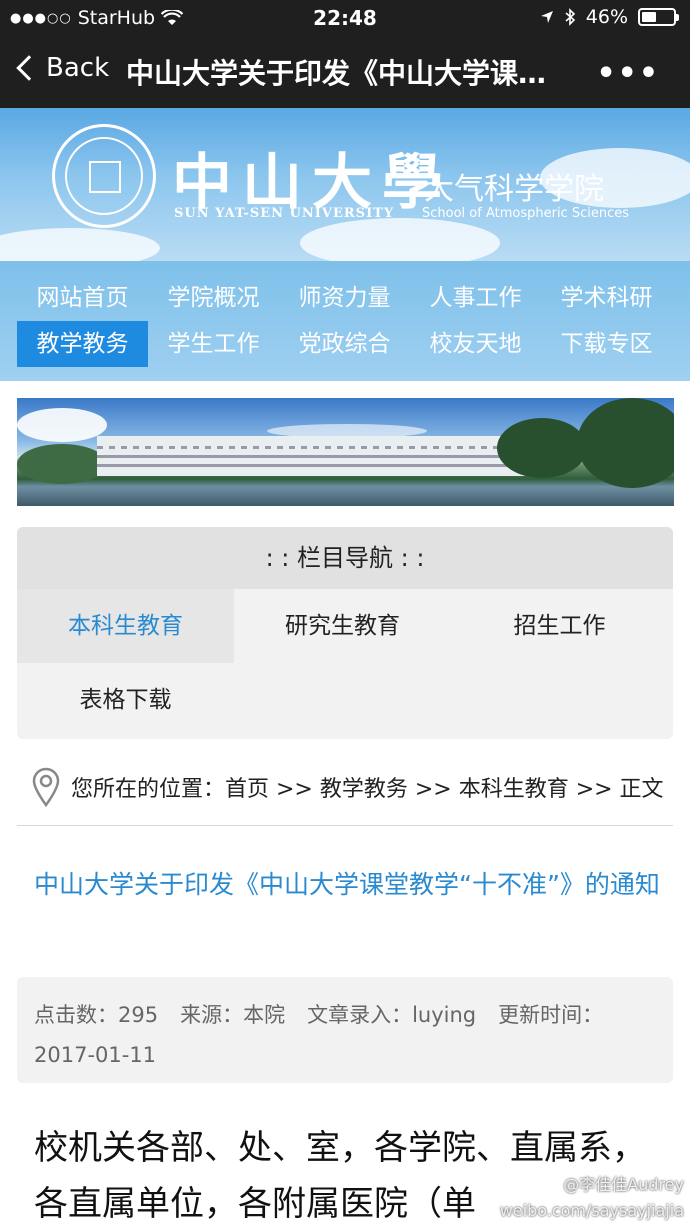 This screenshot has height=1227, width=690. I want to click on category-undergrad: 本科生教育, so click(125, 626).